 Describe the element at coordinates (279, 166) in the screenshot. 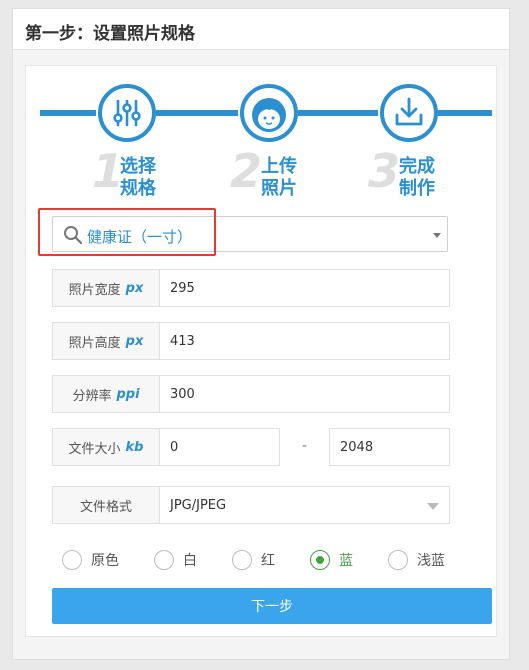

I see `step-2-label-line1: 上传` at that location.